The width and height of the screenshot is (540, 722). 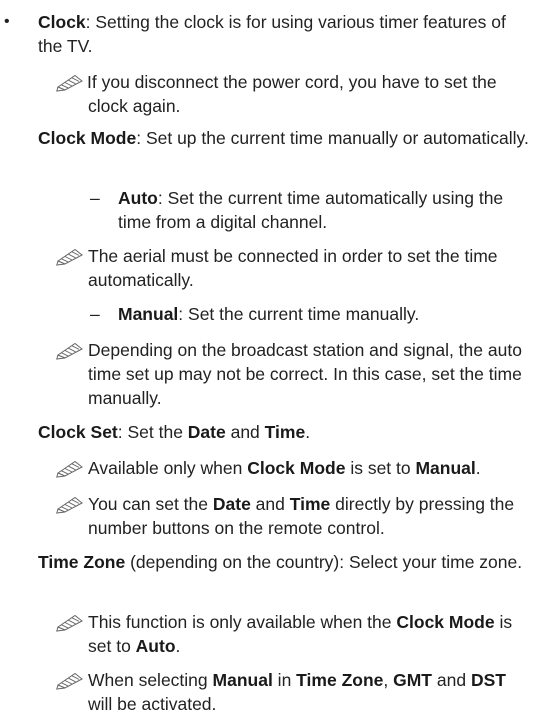 What do you see at coordinates (340, 680) in the screenshot?
I see `time-zone-term: Time Zone` at bounding box center [340, 680].